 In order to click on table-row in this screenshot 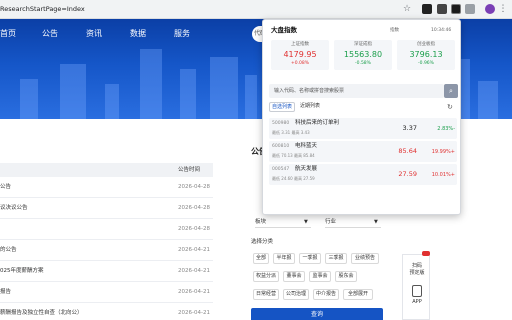, I will do `click(106, 187)`.